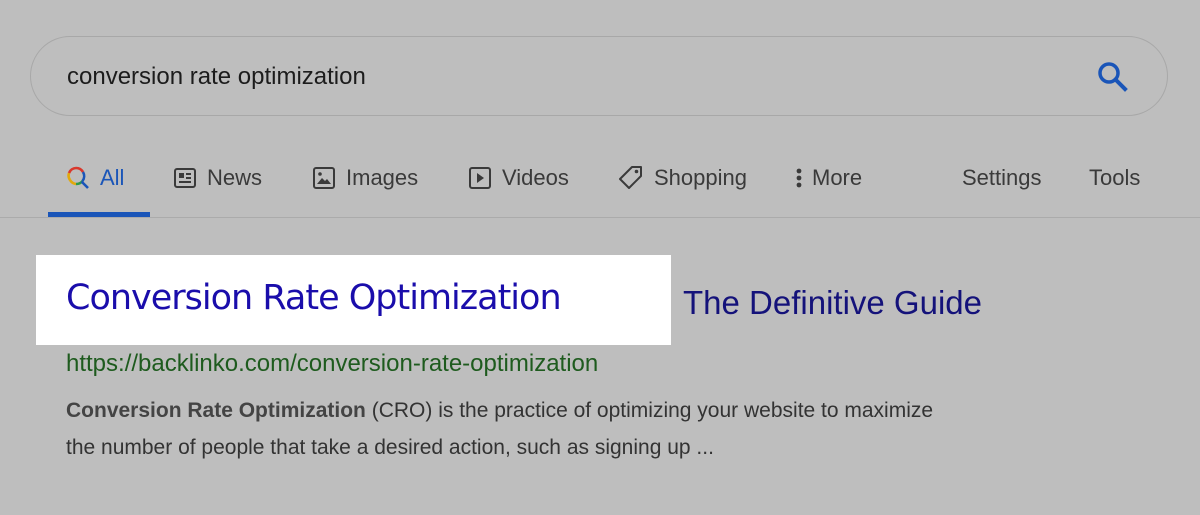  I want to click on tab-more: More, so click(828, 178).